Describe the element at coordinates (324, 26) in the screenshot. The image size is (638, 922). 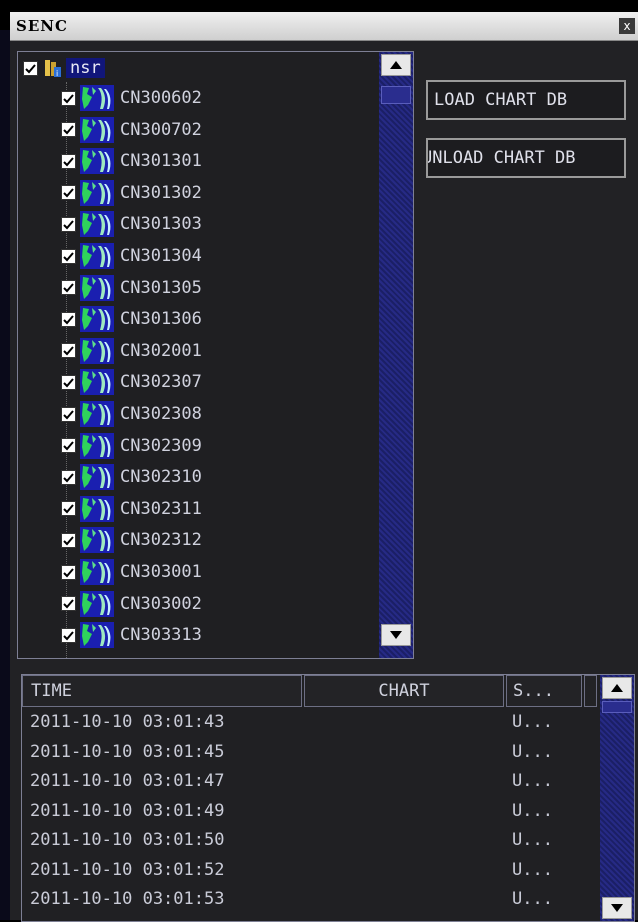
I see `title-bar: SENC x` at that location.